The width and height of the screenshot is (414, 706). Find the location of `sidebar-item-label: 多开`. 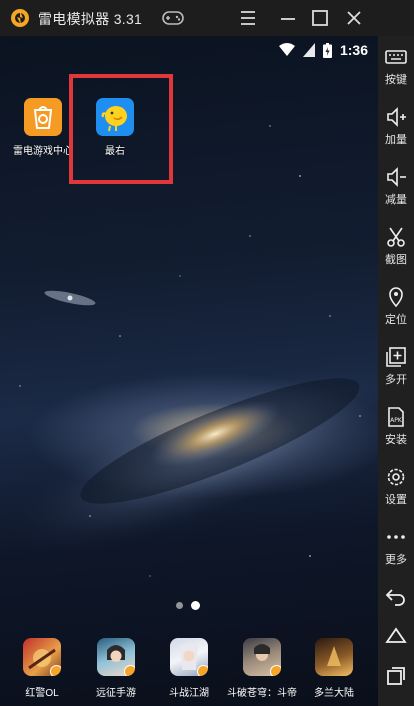

sidebar-item-label: 多开 is located at coordinates (396, 380).